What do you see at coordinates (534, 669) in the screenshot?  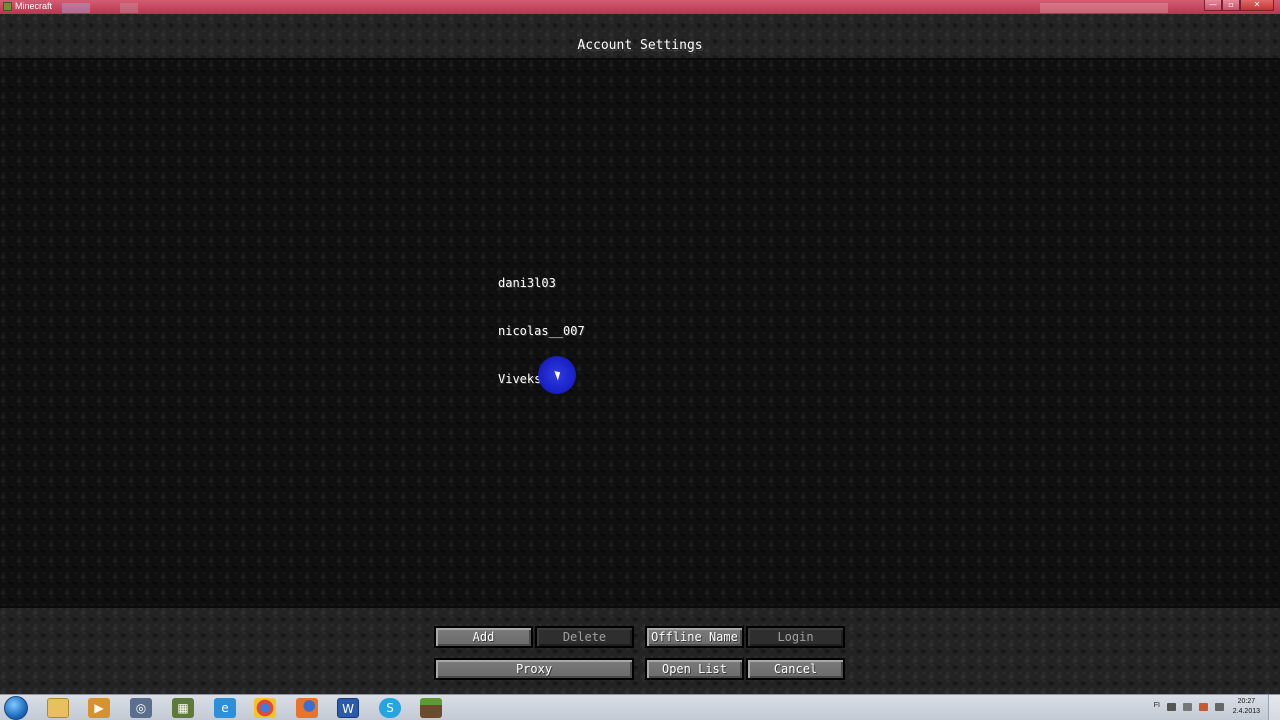 I see `proxy-button: Proxy` at bounding box center [534, 669].